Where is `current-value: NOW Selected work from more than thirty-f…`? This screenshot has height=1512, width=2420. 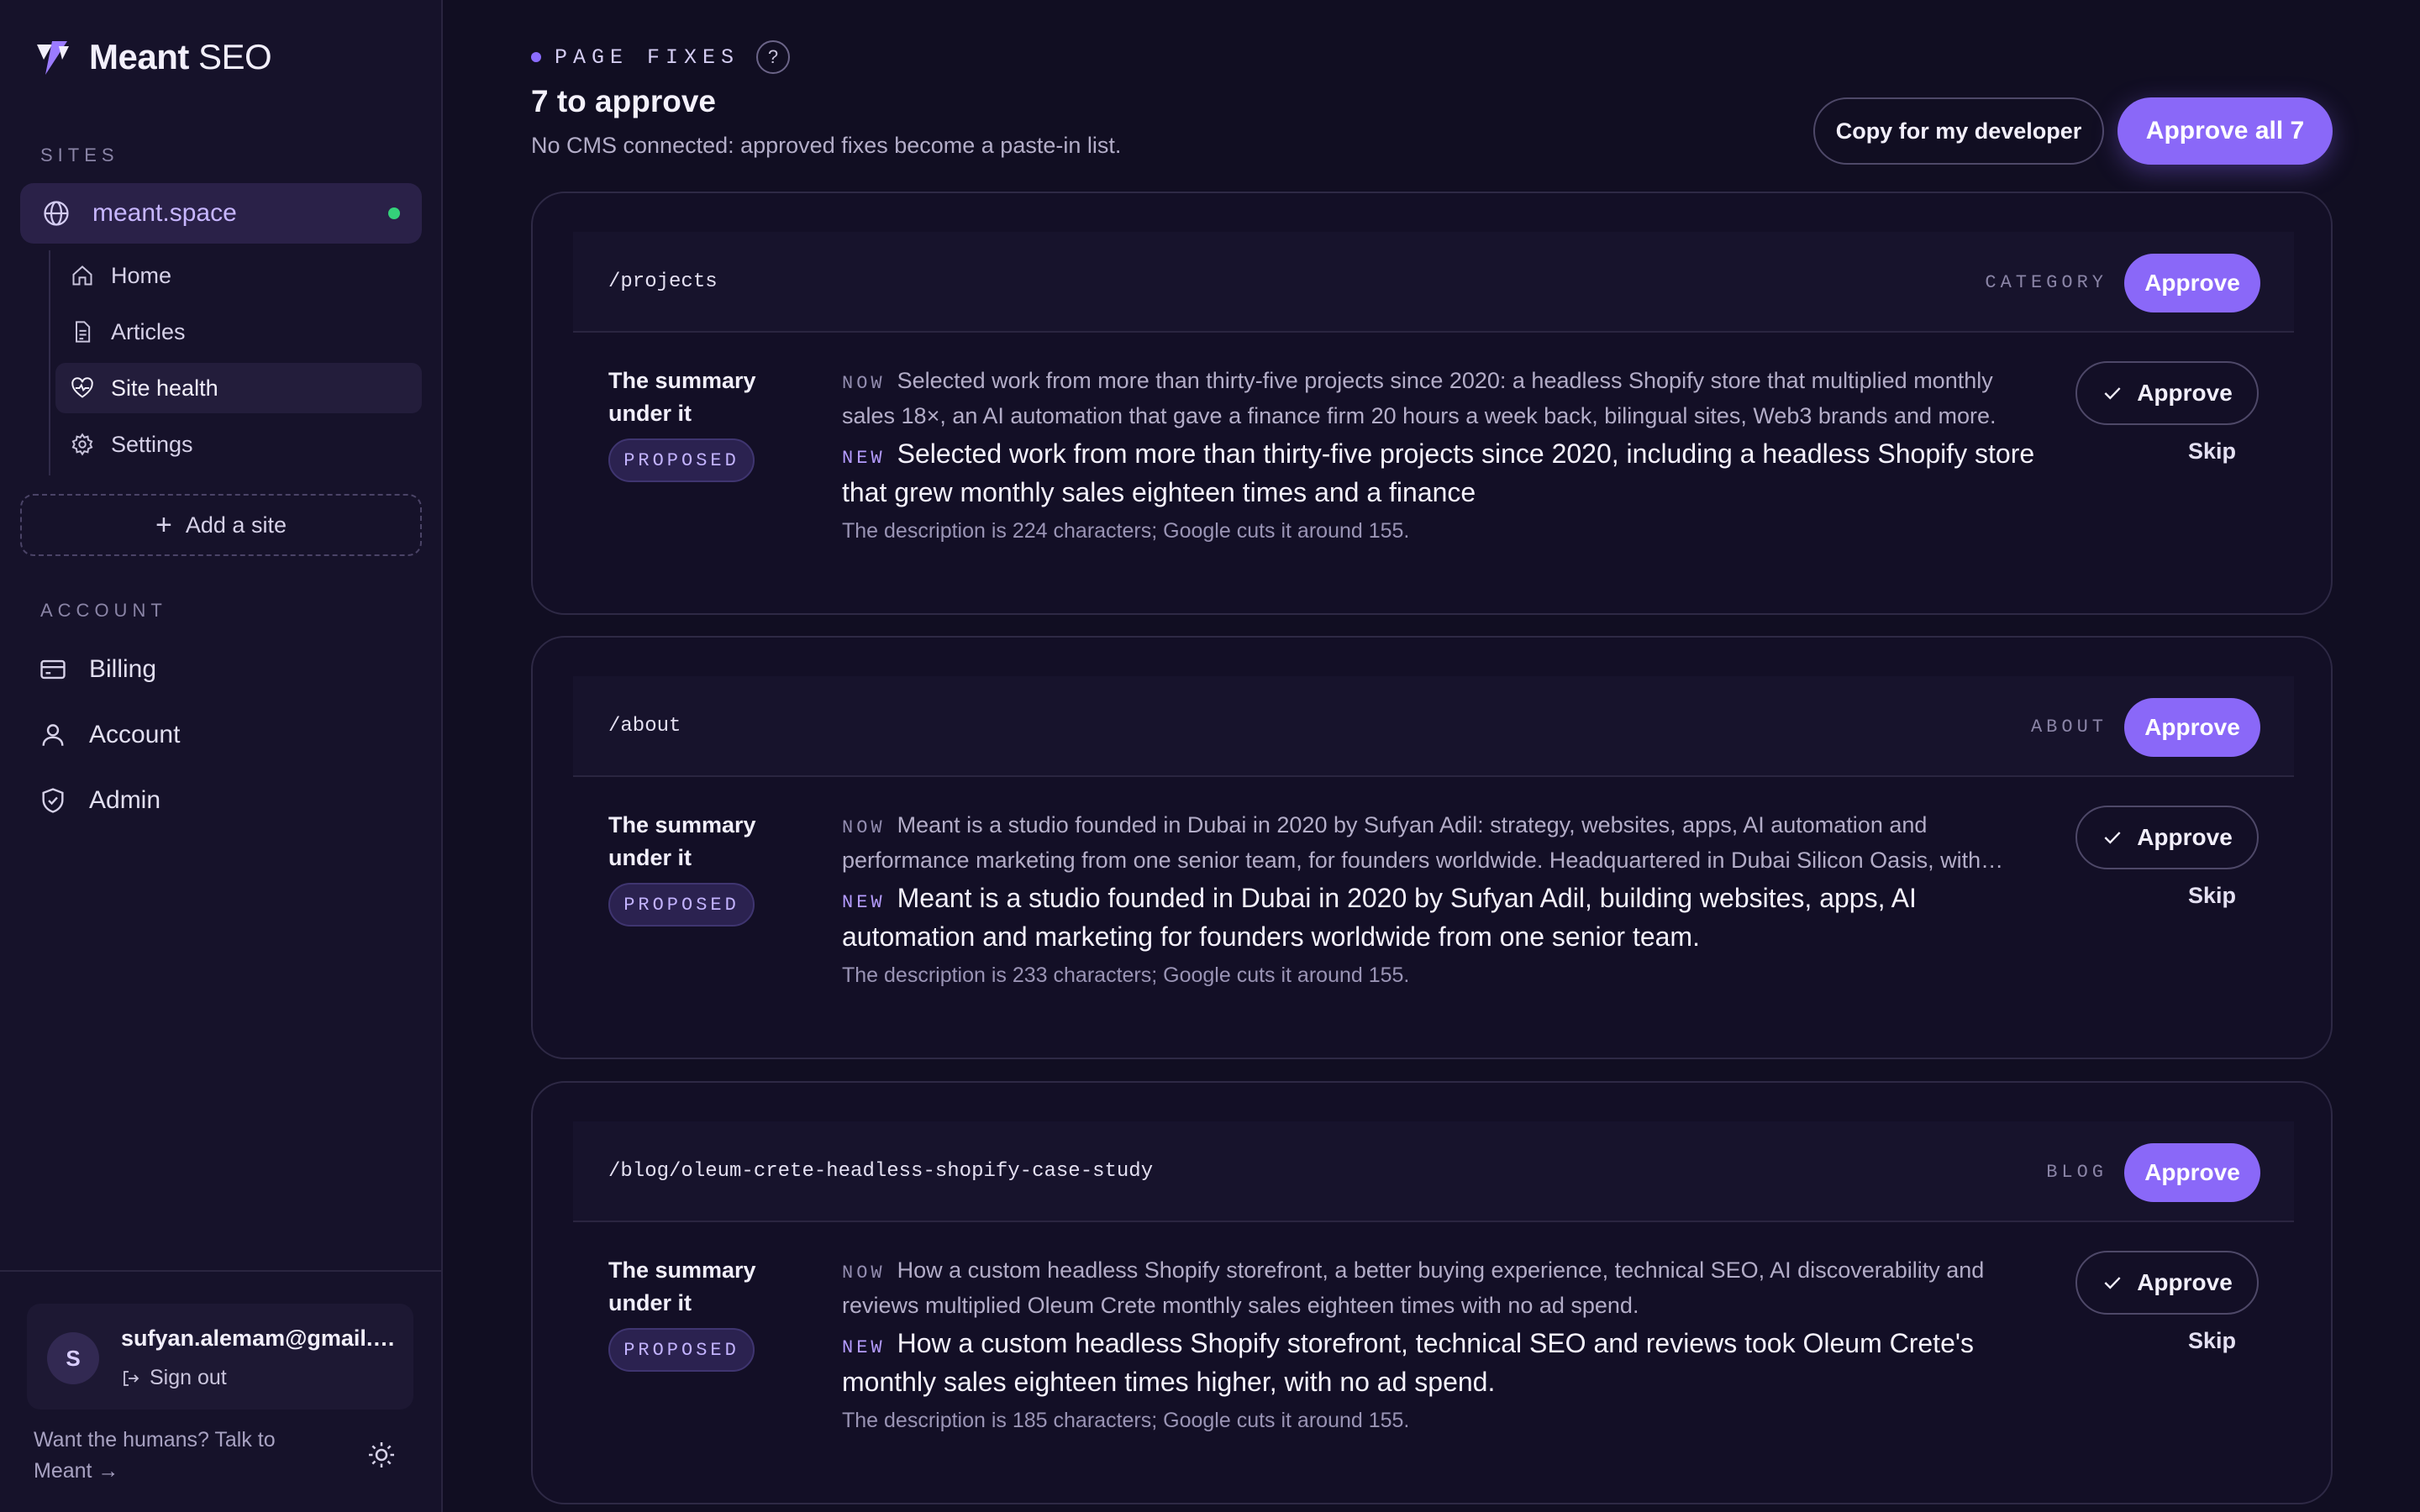
current-value: NOW Selected work from more than thirty-f… is located at coordinates (1438, 399).